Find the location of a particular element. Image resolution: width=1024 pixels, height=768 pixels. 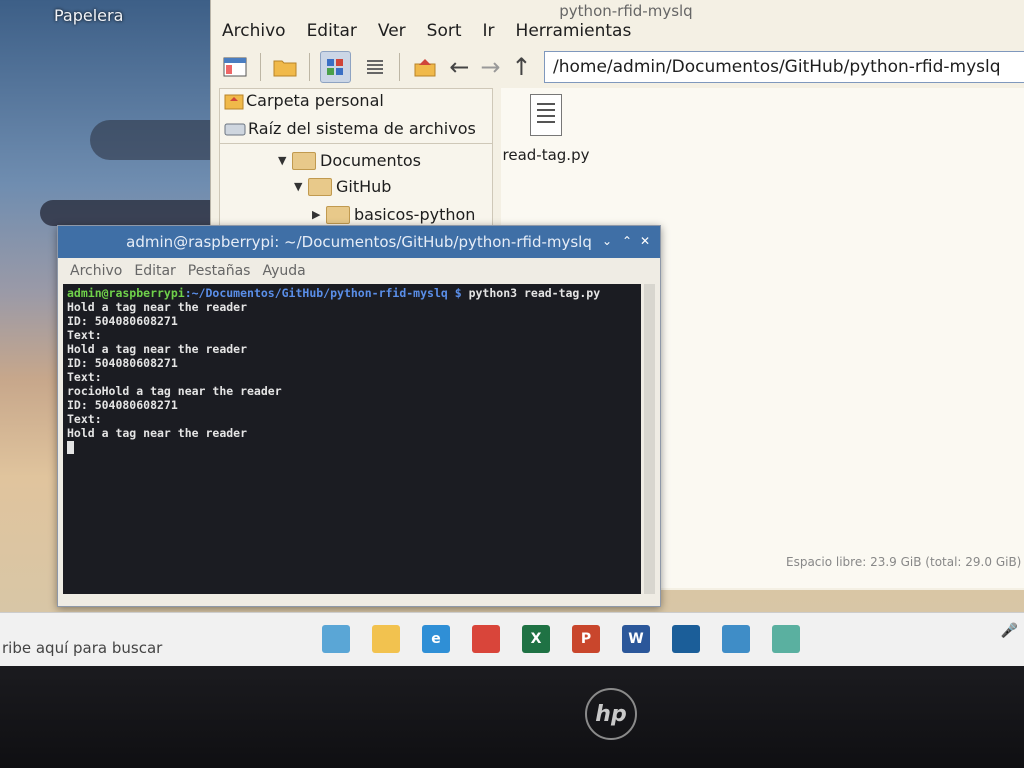

file-explorer-icon is located at coordinates (386, 639).